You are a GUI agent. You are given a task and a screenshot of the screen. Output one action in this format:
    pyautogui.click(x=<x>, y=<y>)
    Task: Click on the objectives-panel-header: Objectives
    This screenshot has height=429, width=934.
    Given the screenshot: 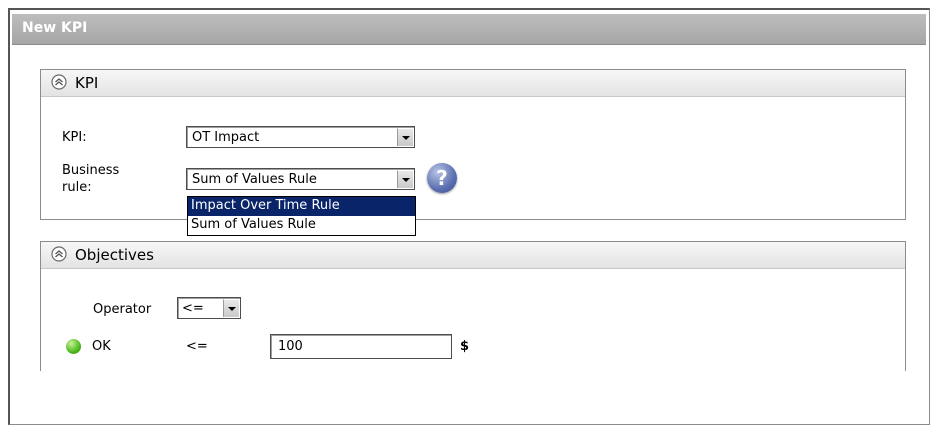 What is the action you would take?
    pyautogui.click(x=473, y=255)
    